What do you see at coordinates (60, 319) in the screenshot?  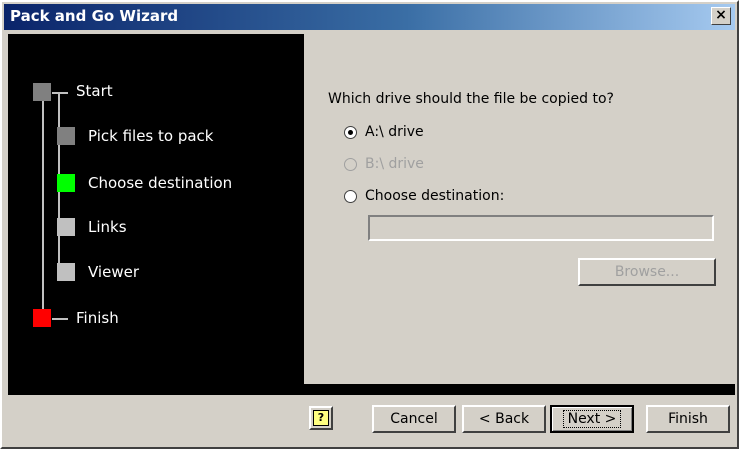 I see `tree-connector-finish` at bounding box center [60, 319].